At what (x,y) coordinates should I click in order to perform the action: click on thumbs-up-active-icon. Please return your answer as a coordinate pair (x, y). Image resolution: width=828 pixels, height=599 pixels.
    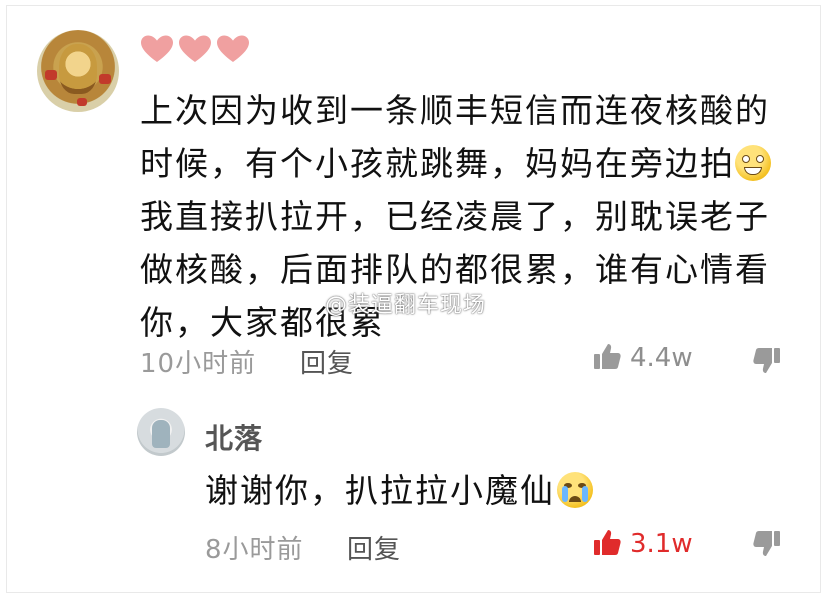
    Looking at the image, I should click on (607, 543).